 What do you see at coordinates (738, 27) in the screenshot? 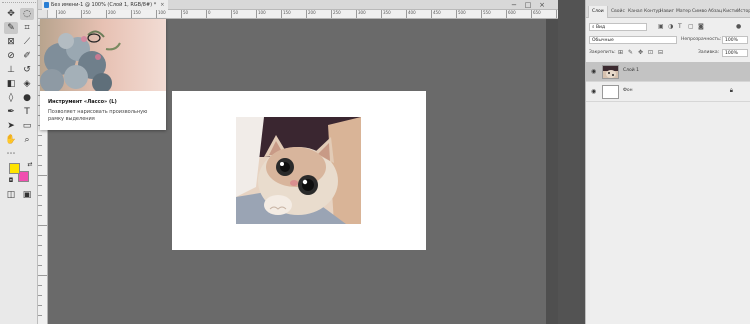
I see `filter-toggle-icon: ●` at bounding box center [738, 27].